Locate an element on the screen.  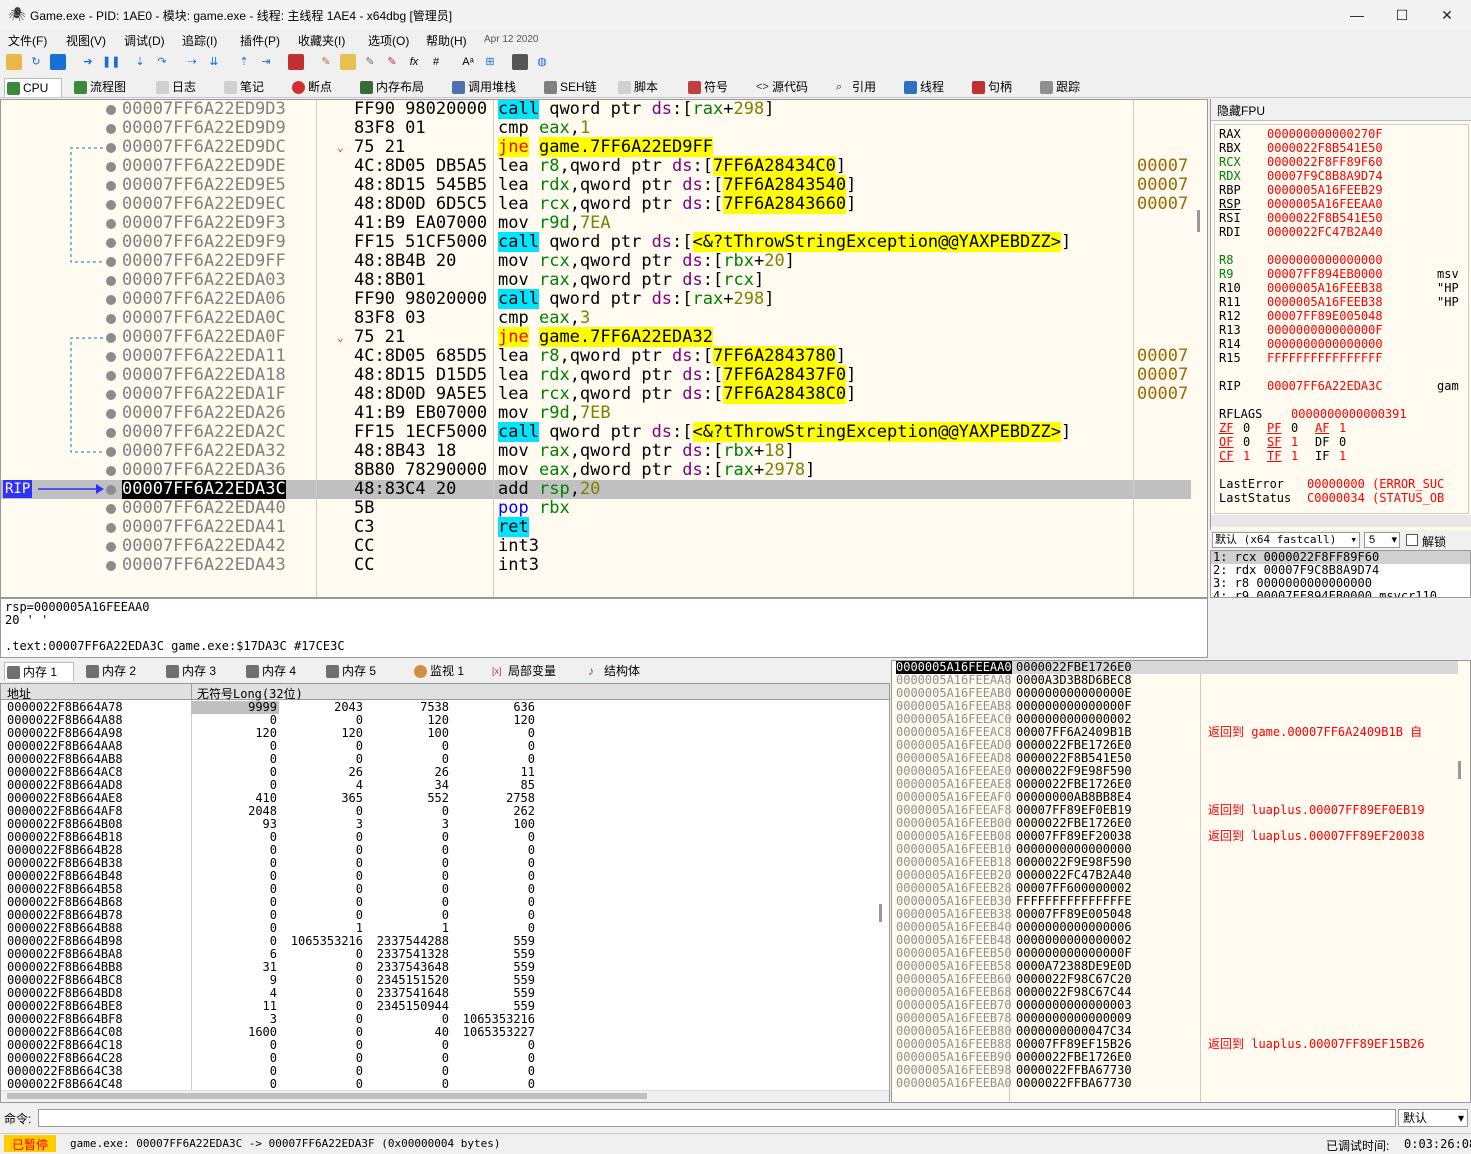
register-row: R11 0000005A16FEEB38 "HP is located at coordinates (1339, 302).